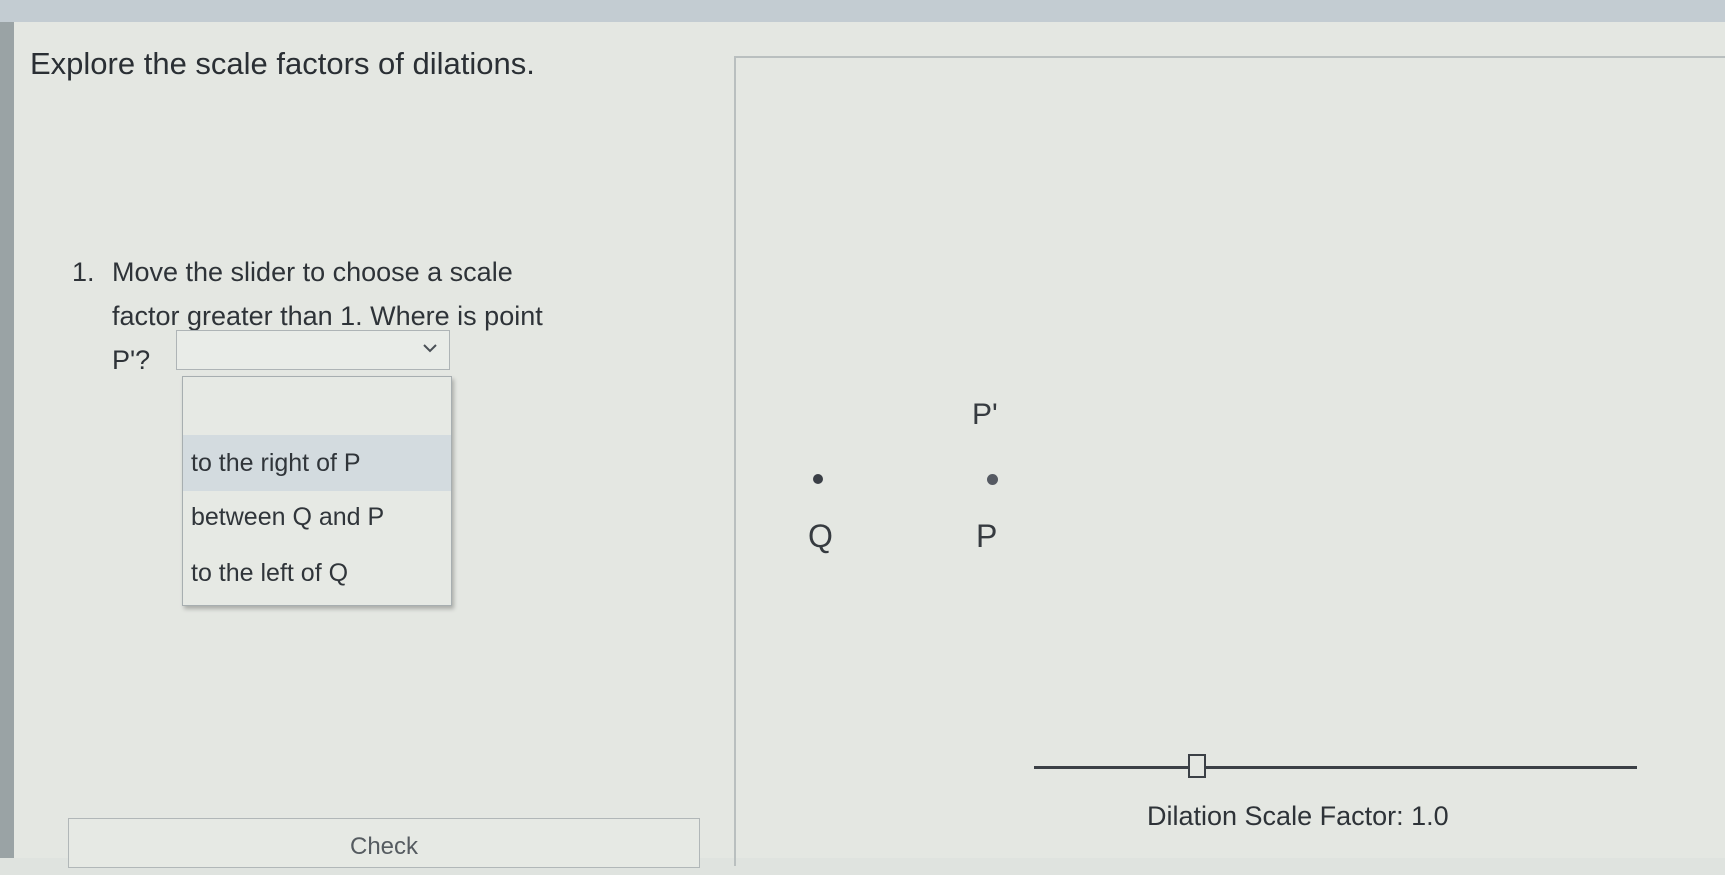 This screenshot has height=875, width=1725. Describe the element at coordinates (987, 536) in the screenshot. I see `point-p-label: P` at that location.